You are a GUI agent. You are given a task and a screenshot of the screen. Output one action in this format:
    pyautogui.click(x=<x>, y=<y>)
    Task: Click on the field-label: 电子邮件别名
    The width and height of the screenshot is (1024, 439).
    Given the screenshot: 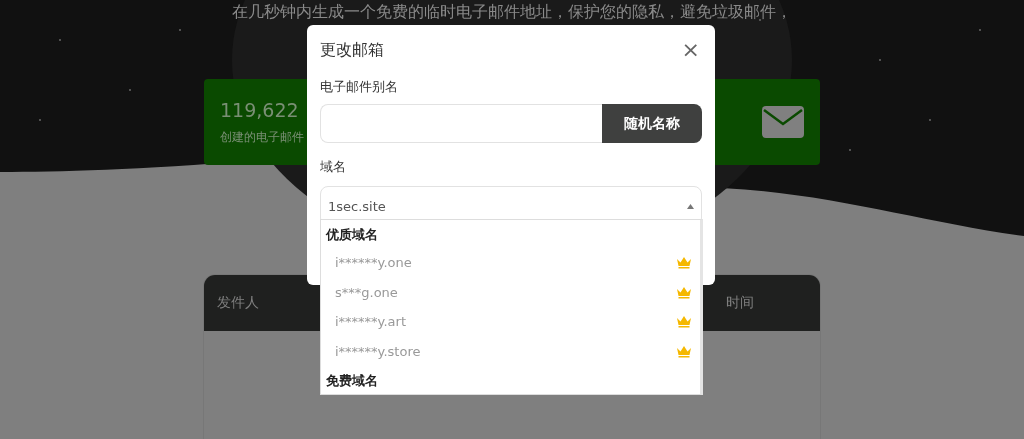 What is the action you would take?
    pyautogui.click(x=359, y=87)
    